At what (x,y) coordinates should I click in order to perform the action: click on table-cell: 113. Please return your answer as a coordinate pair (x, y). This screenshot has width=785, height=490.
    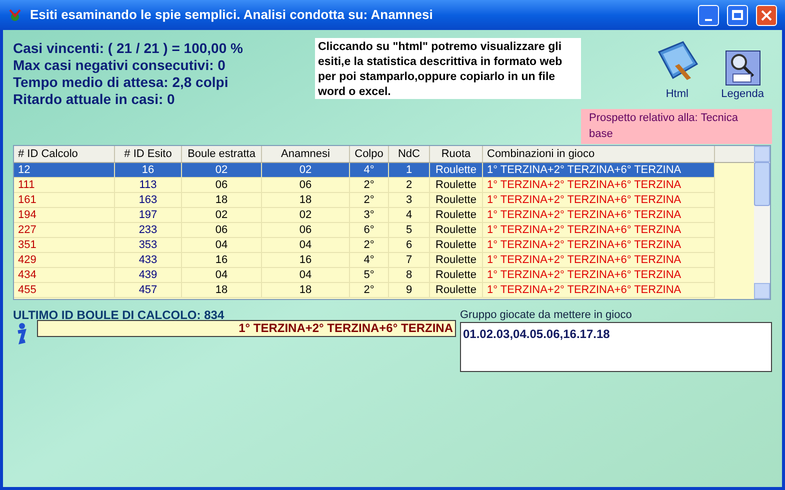
    Looking at the image, I should click on (148, 185).